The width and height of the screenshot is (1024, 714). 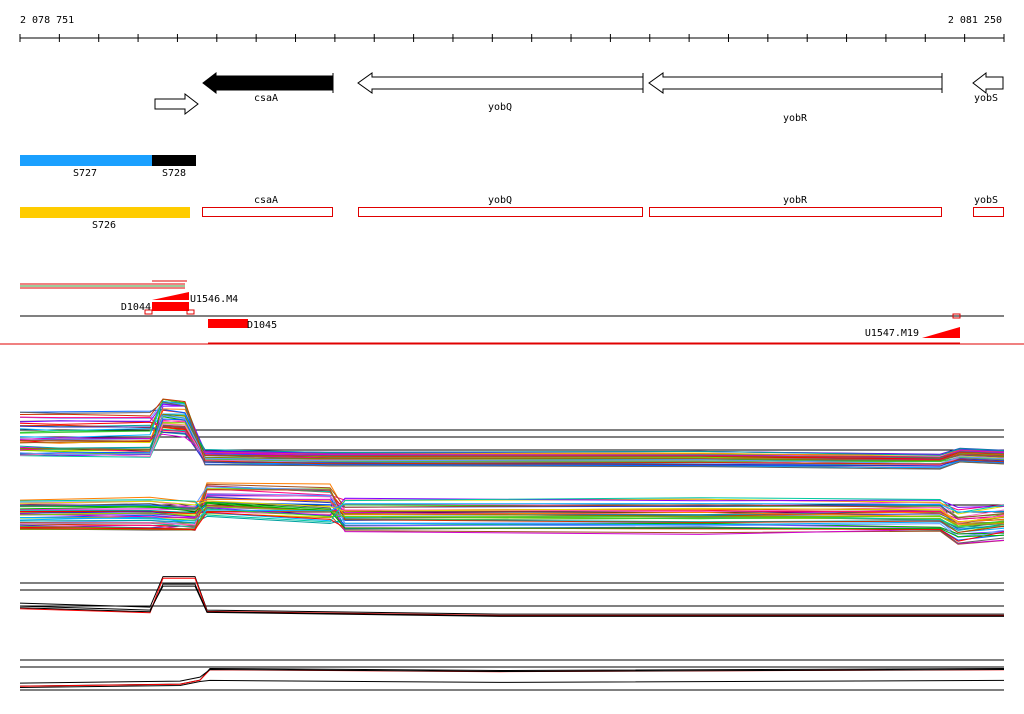 I want to click on segment-S728-label: S728, so click(x=174, y=173).